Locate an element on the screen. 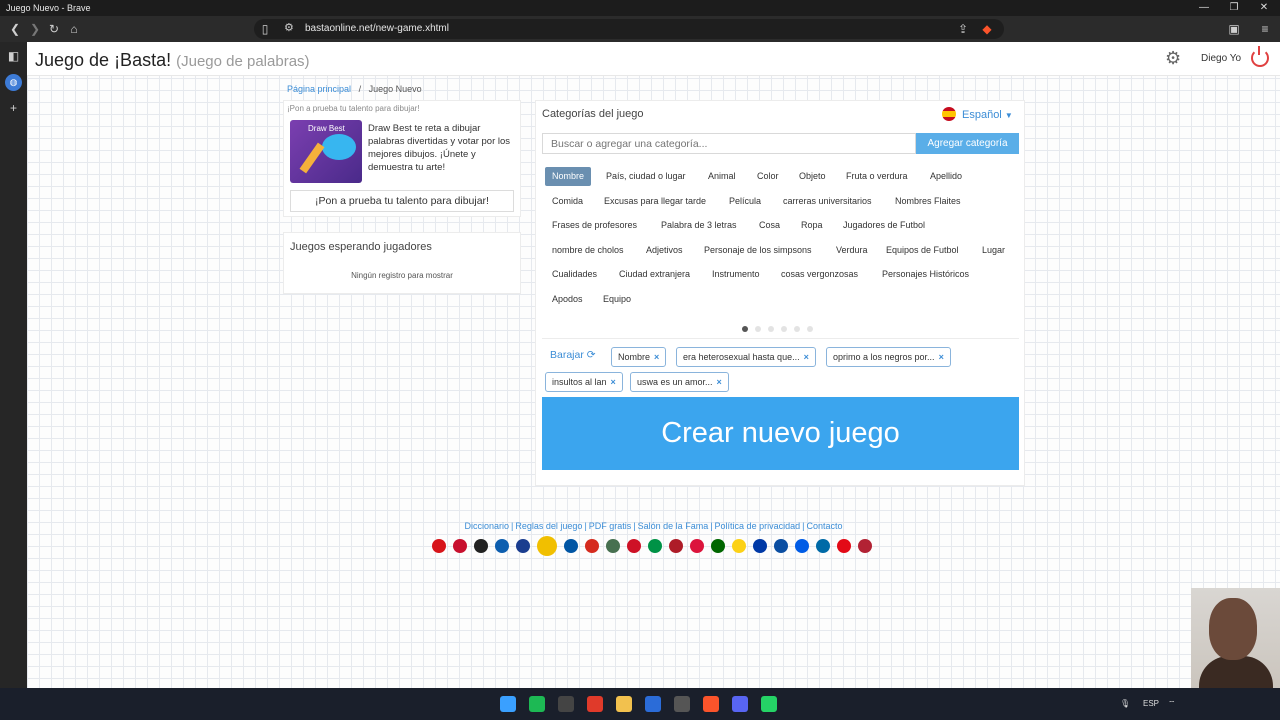  category-chip: Lugar is located at coordinates (993, 250).